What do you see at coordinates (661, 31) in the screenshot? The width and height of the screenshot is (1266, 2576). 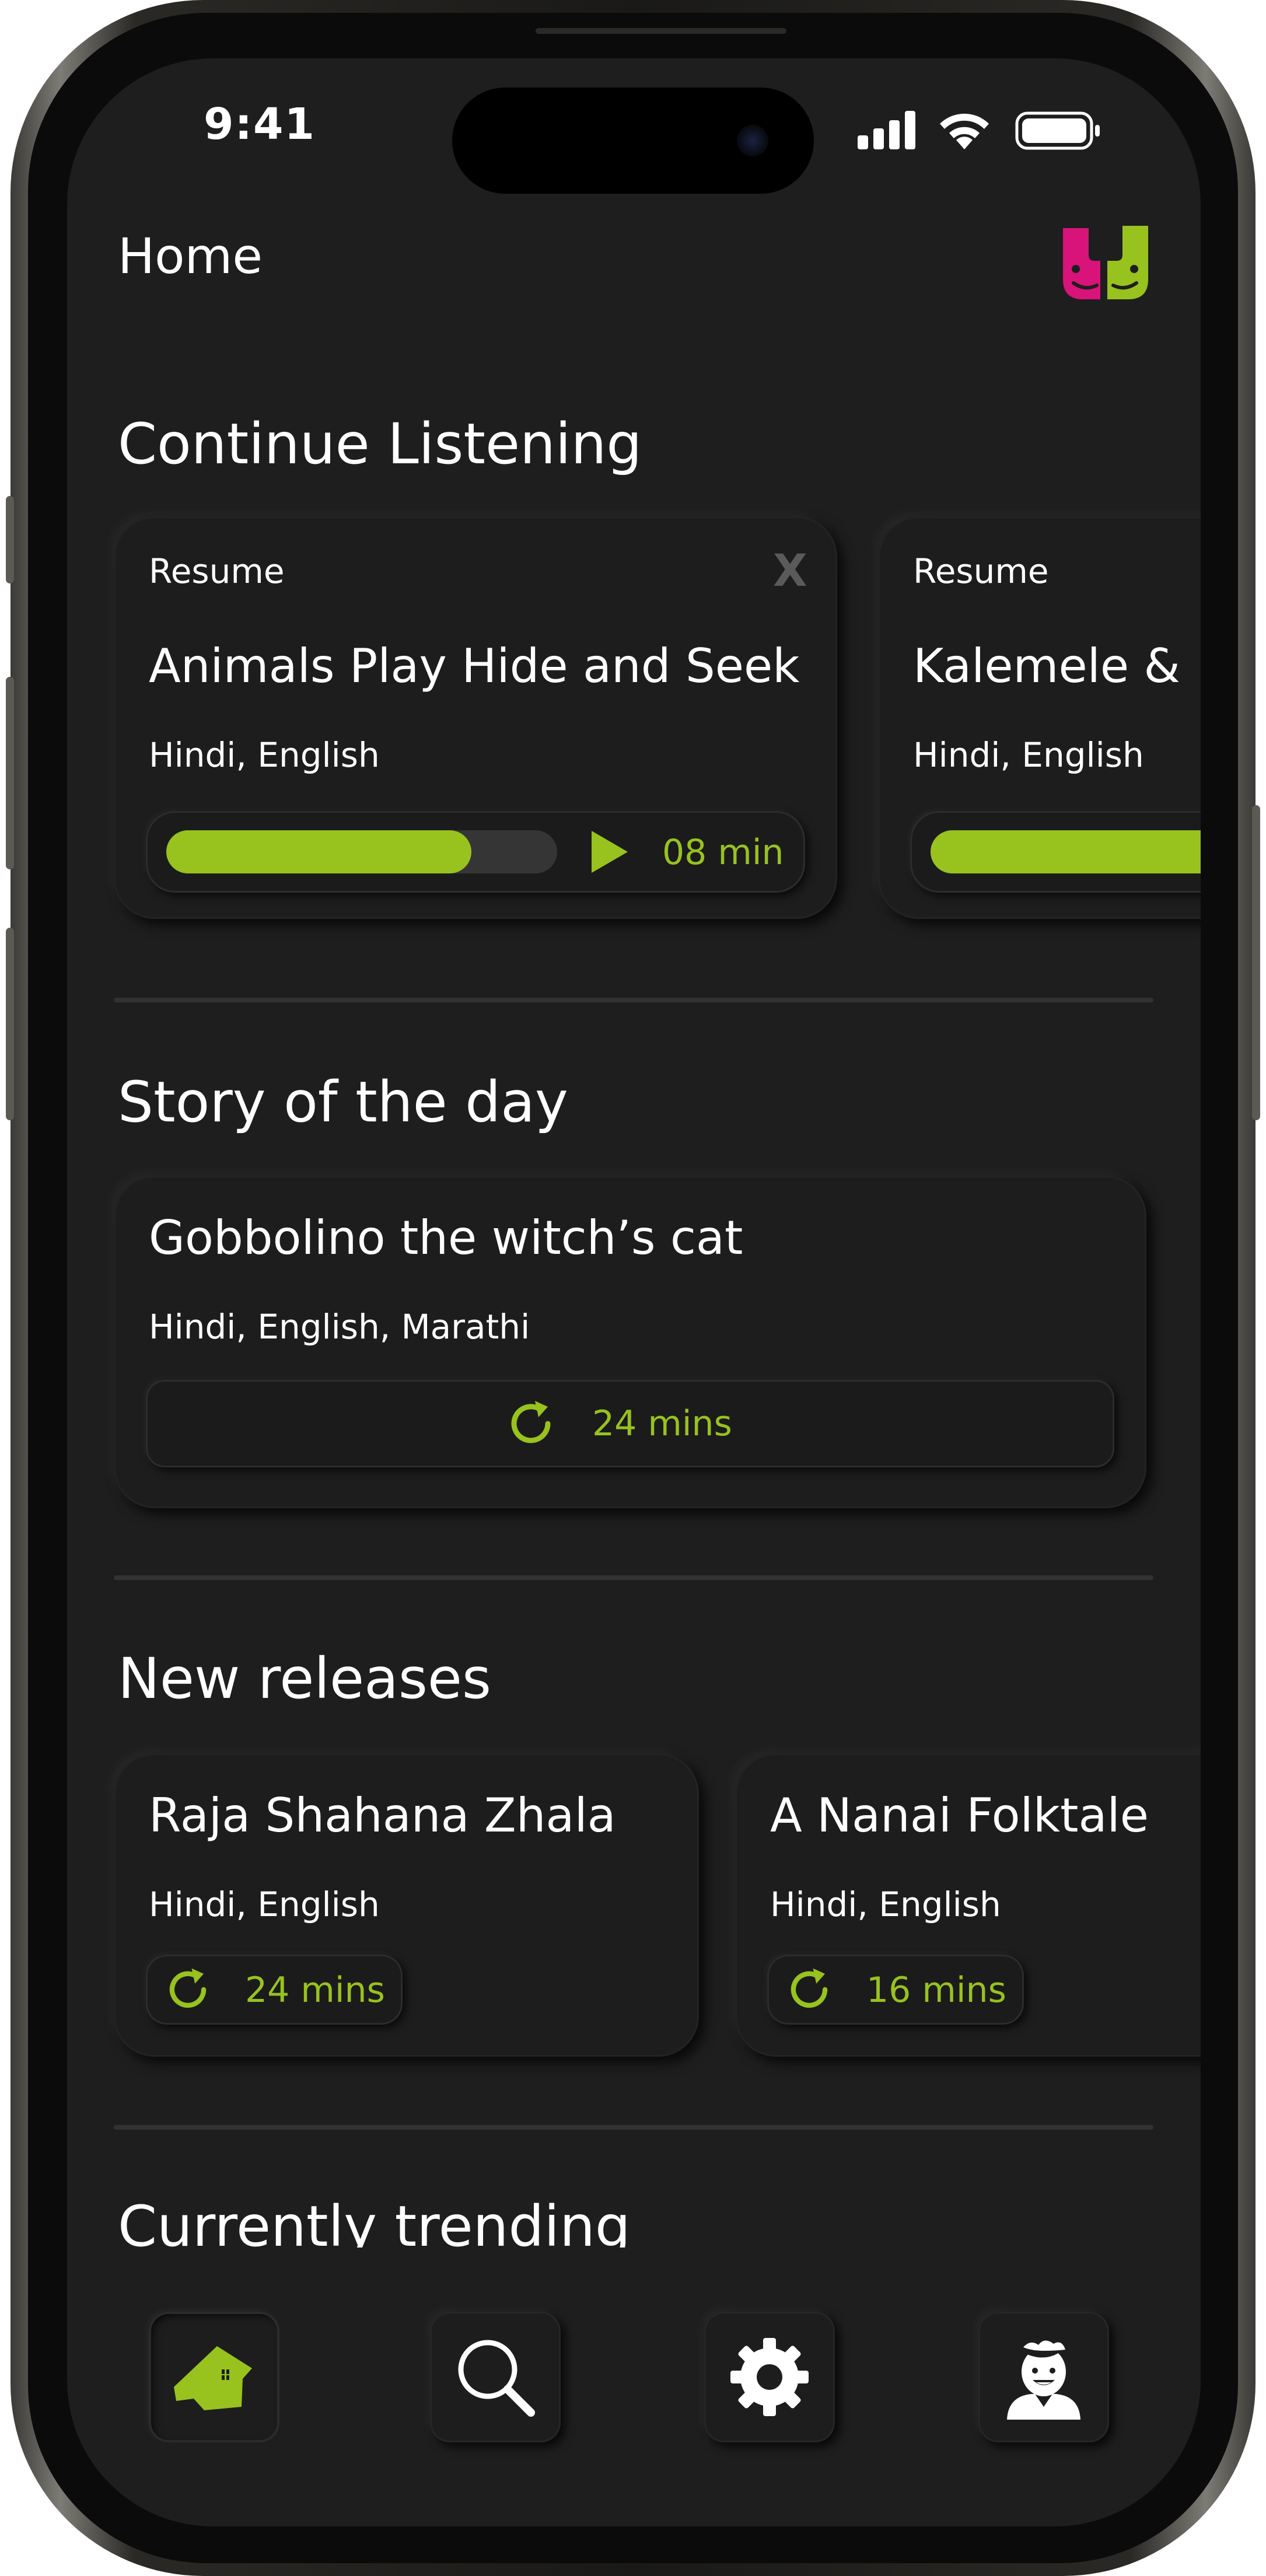 I see `earpiece` at bounding box center [661, 31].